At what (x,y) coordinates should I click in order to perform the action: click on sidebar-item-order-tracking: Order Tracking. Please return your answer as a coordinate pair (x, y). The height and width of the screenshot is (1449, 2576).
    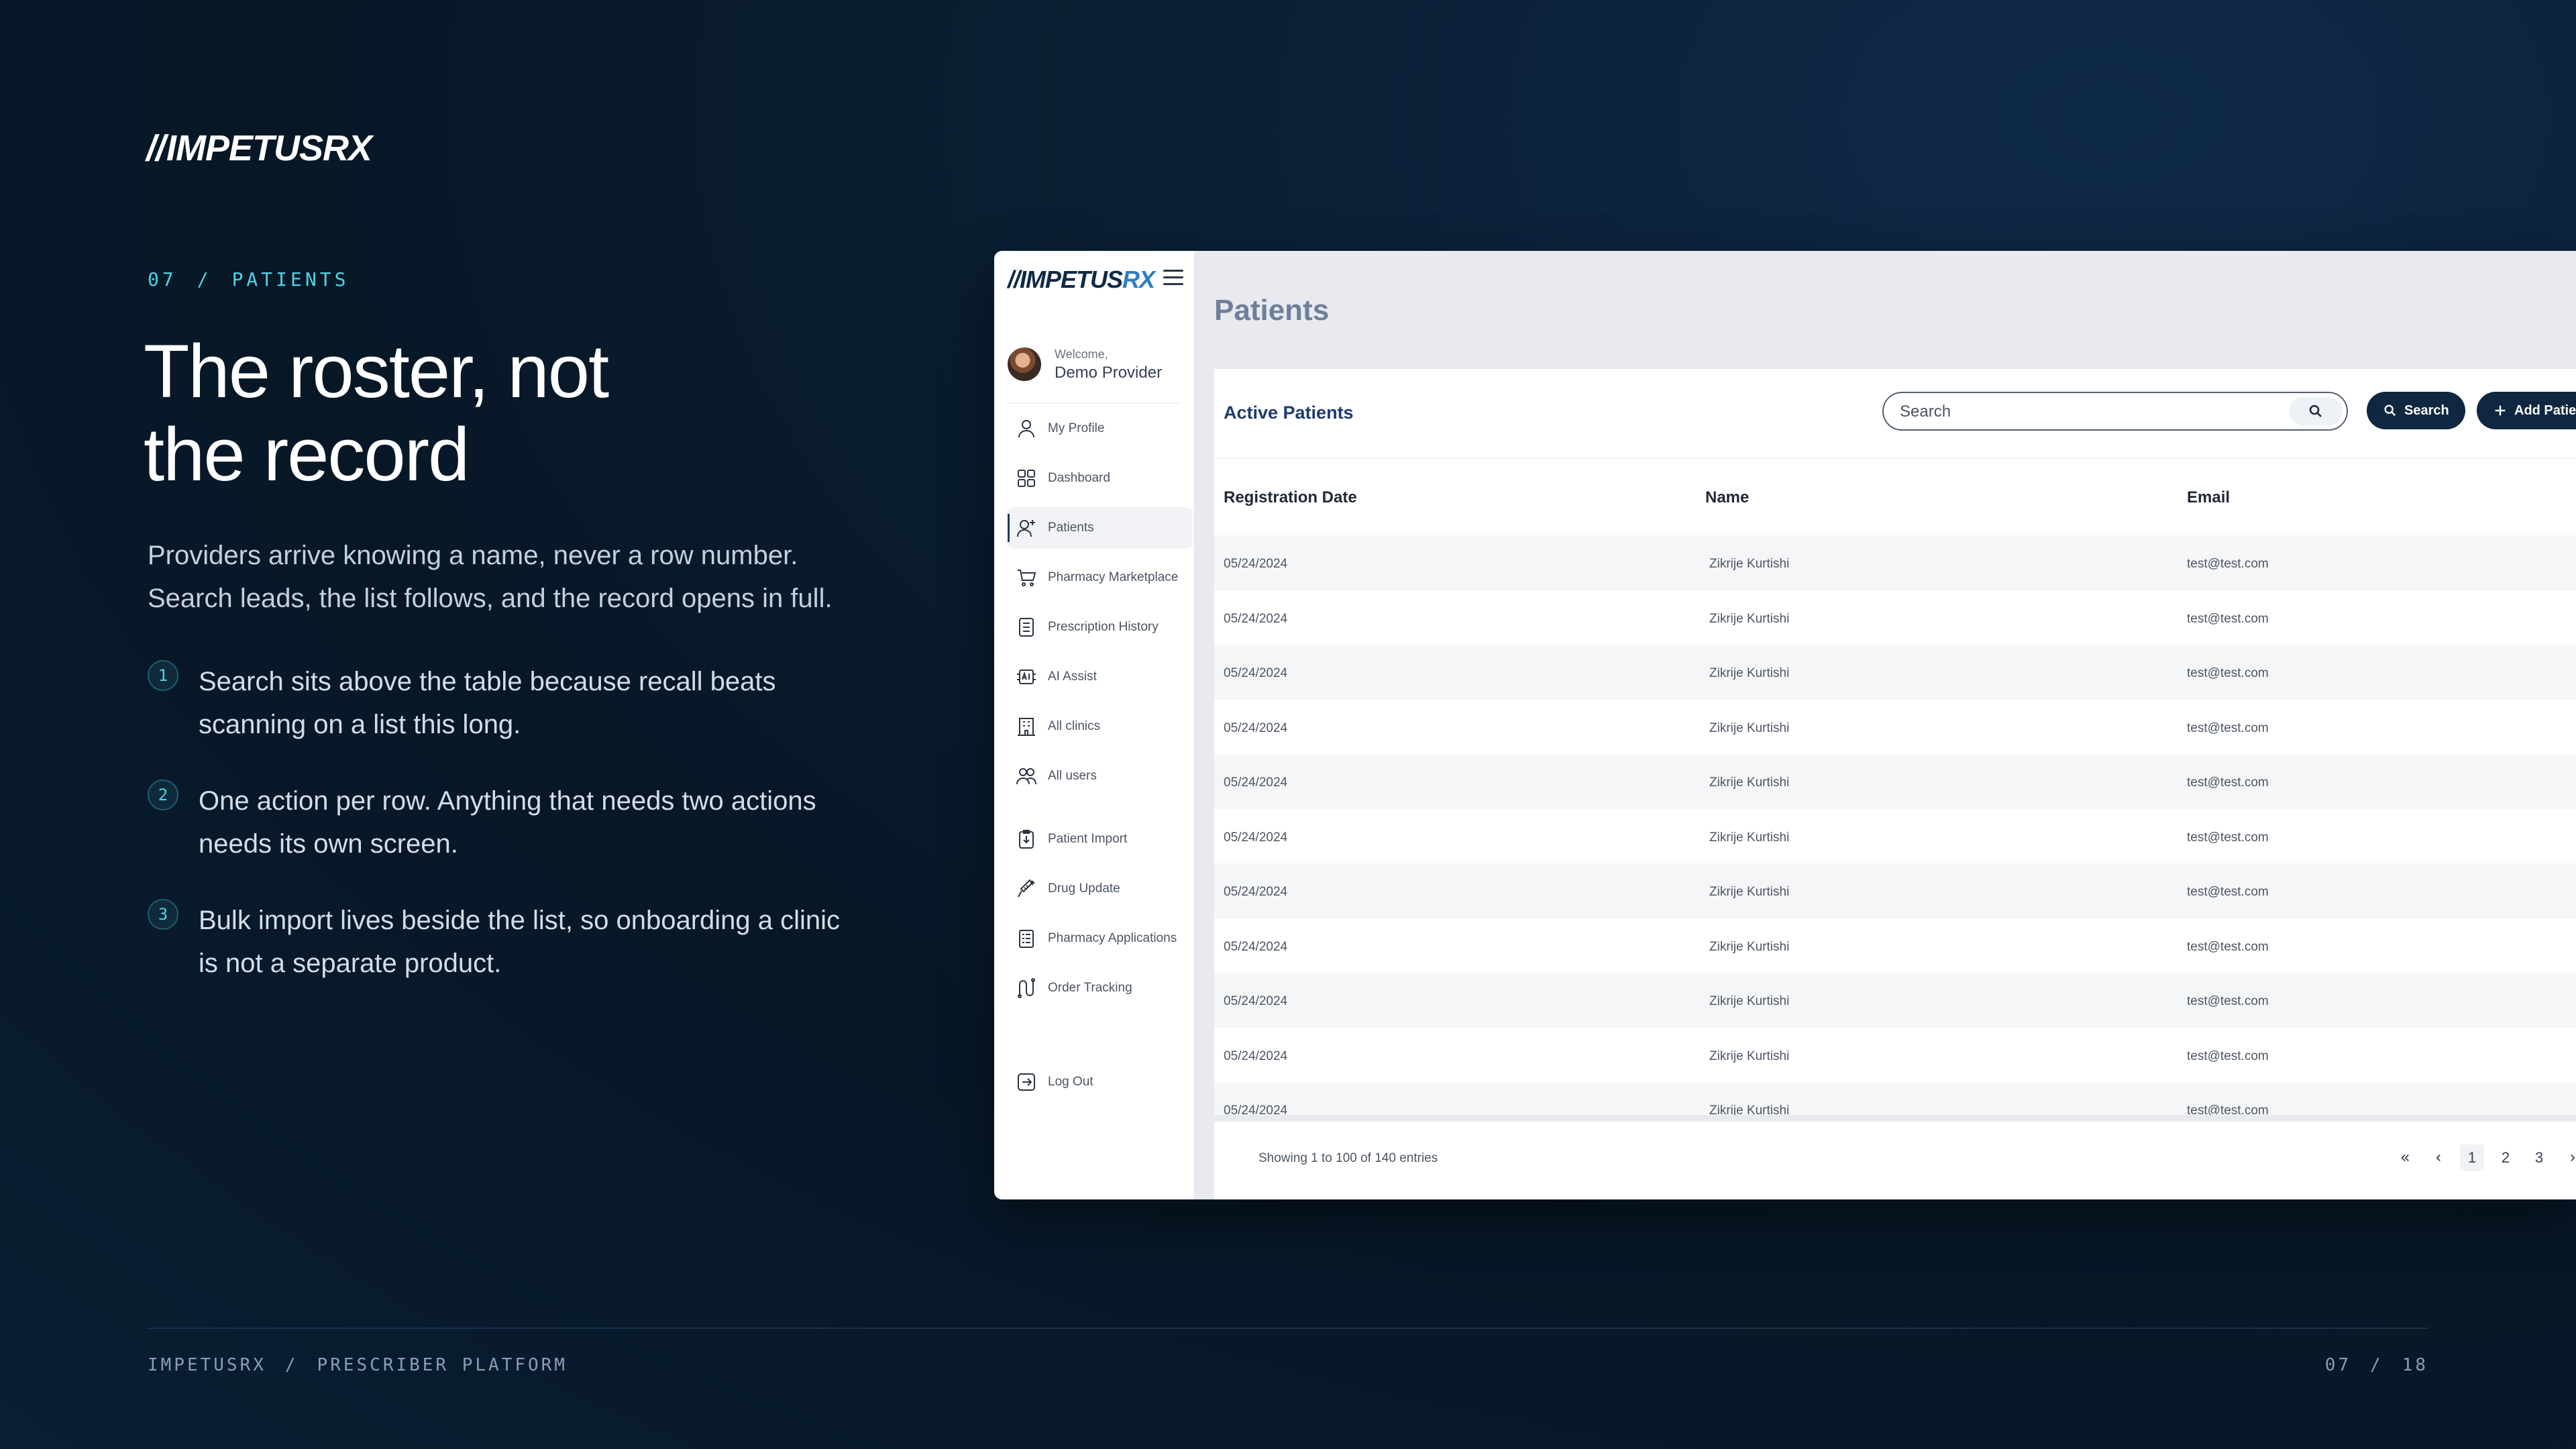
    Looking at the image, I should click on (1100, 988).